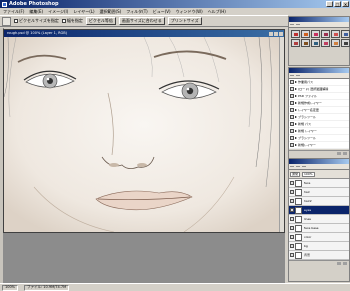 Image resolution: width=350 pixels, height=291 pixels. Describe the element at coordinates (308, 174) in the screenshot. I see `opacity-field: 100%` at that location.